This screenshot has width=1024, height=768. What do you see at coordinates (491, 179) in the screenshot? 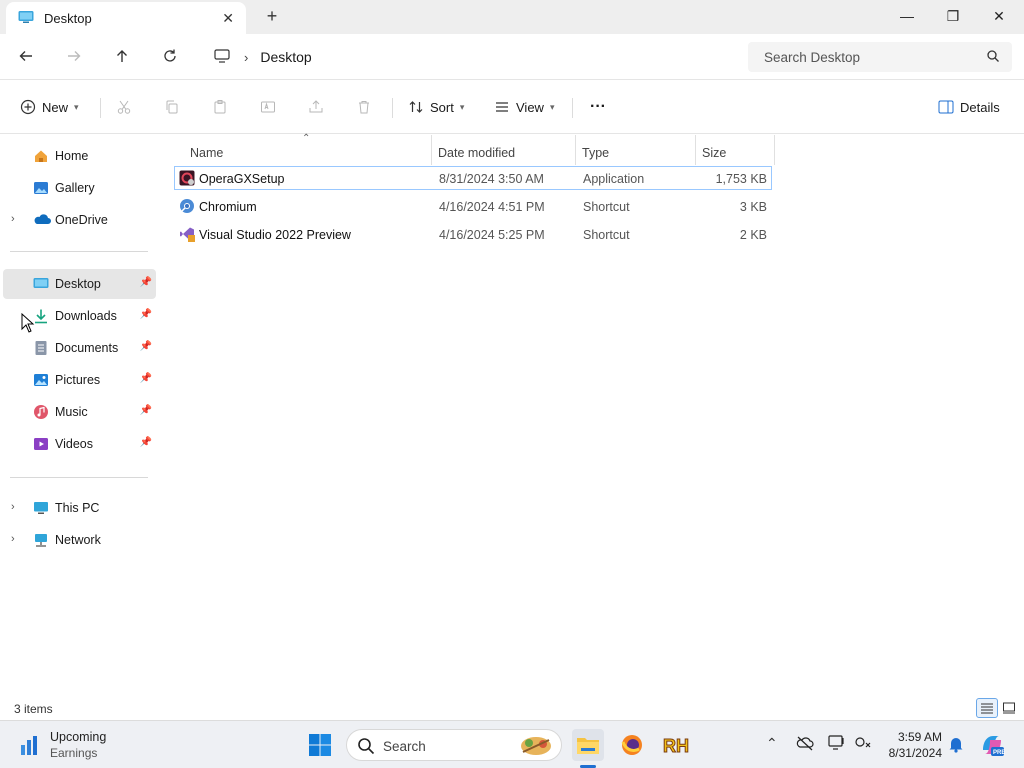
I see `file-date: 8/31/2024 3:50 AM` at bounding box center [491, 179].